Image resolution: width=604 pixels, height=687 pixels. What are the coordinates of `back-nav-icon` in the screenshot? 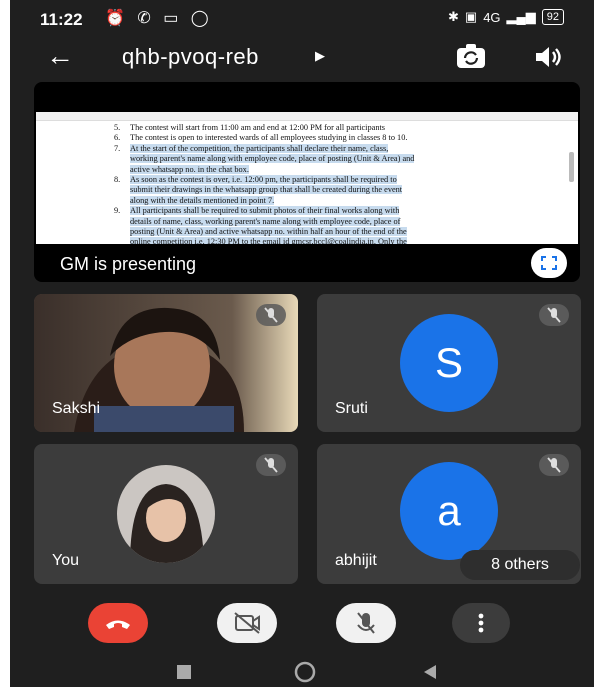 It's located at (430, 672).